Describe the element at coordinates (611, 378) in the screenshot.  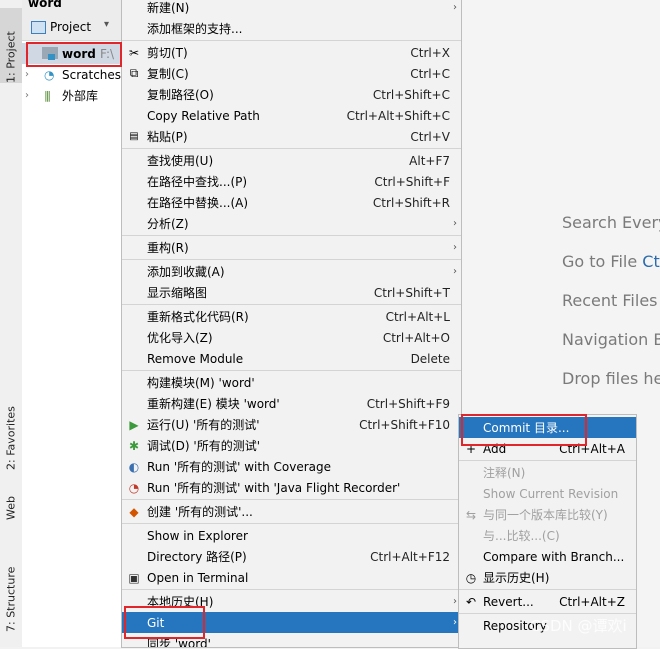
I see `hint-drop-files: Drop files he` at that location.